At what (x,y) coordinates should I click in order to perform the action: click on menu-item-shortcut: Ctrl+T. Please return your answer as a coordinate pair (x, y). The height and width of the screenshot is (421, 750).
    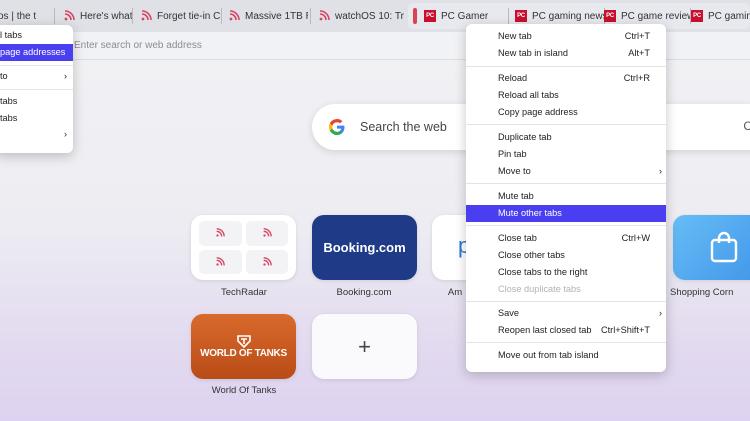
    Looking at the image, I should click on (637, 36).